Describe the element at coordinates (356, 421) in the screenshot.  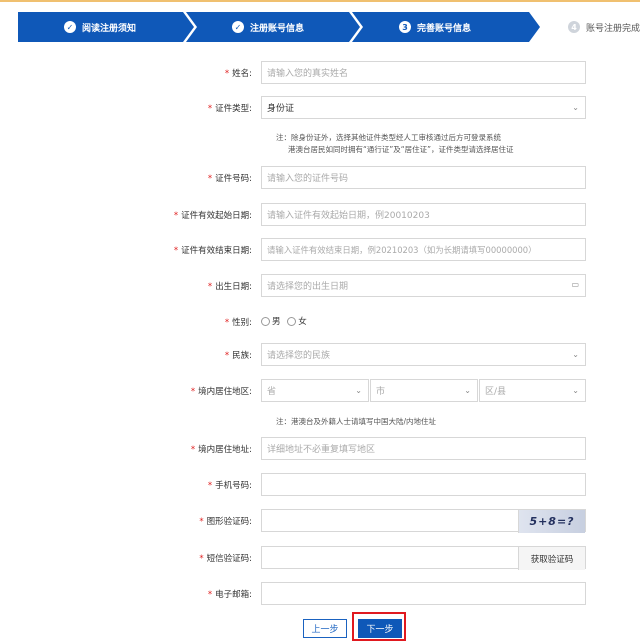
I see `region-note: 注：港澳台及外籍人士请填写中国大陆/内地住址` at that location.